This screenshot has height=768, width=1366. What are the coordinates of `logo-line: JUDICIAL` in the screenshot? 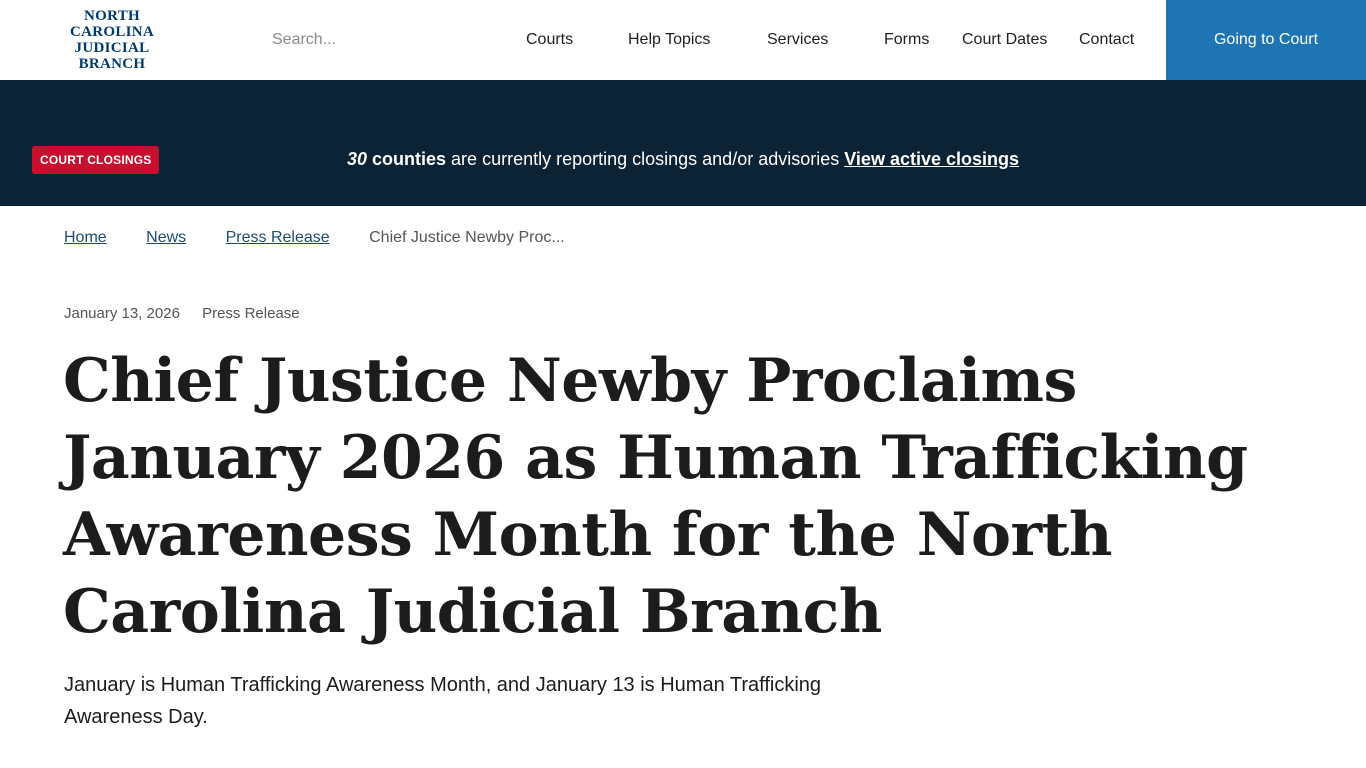 It's located at (112, 48).